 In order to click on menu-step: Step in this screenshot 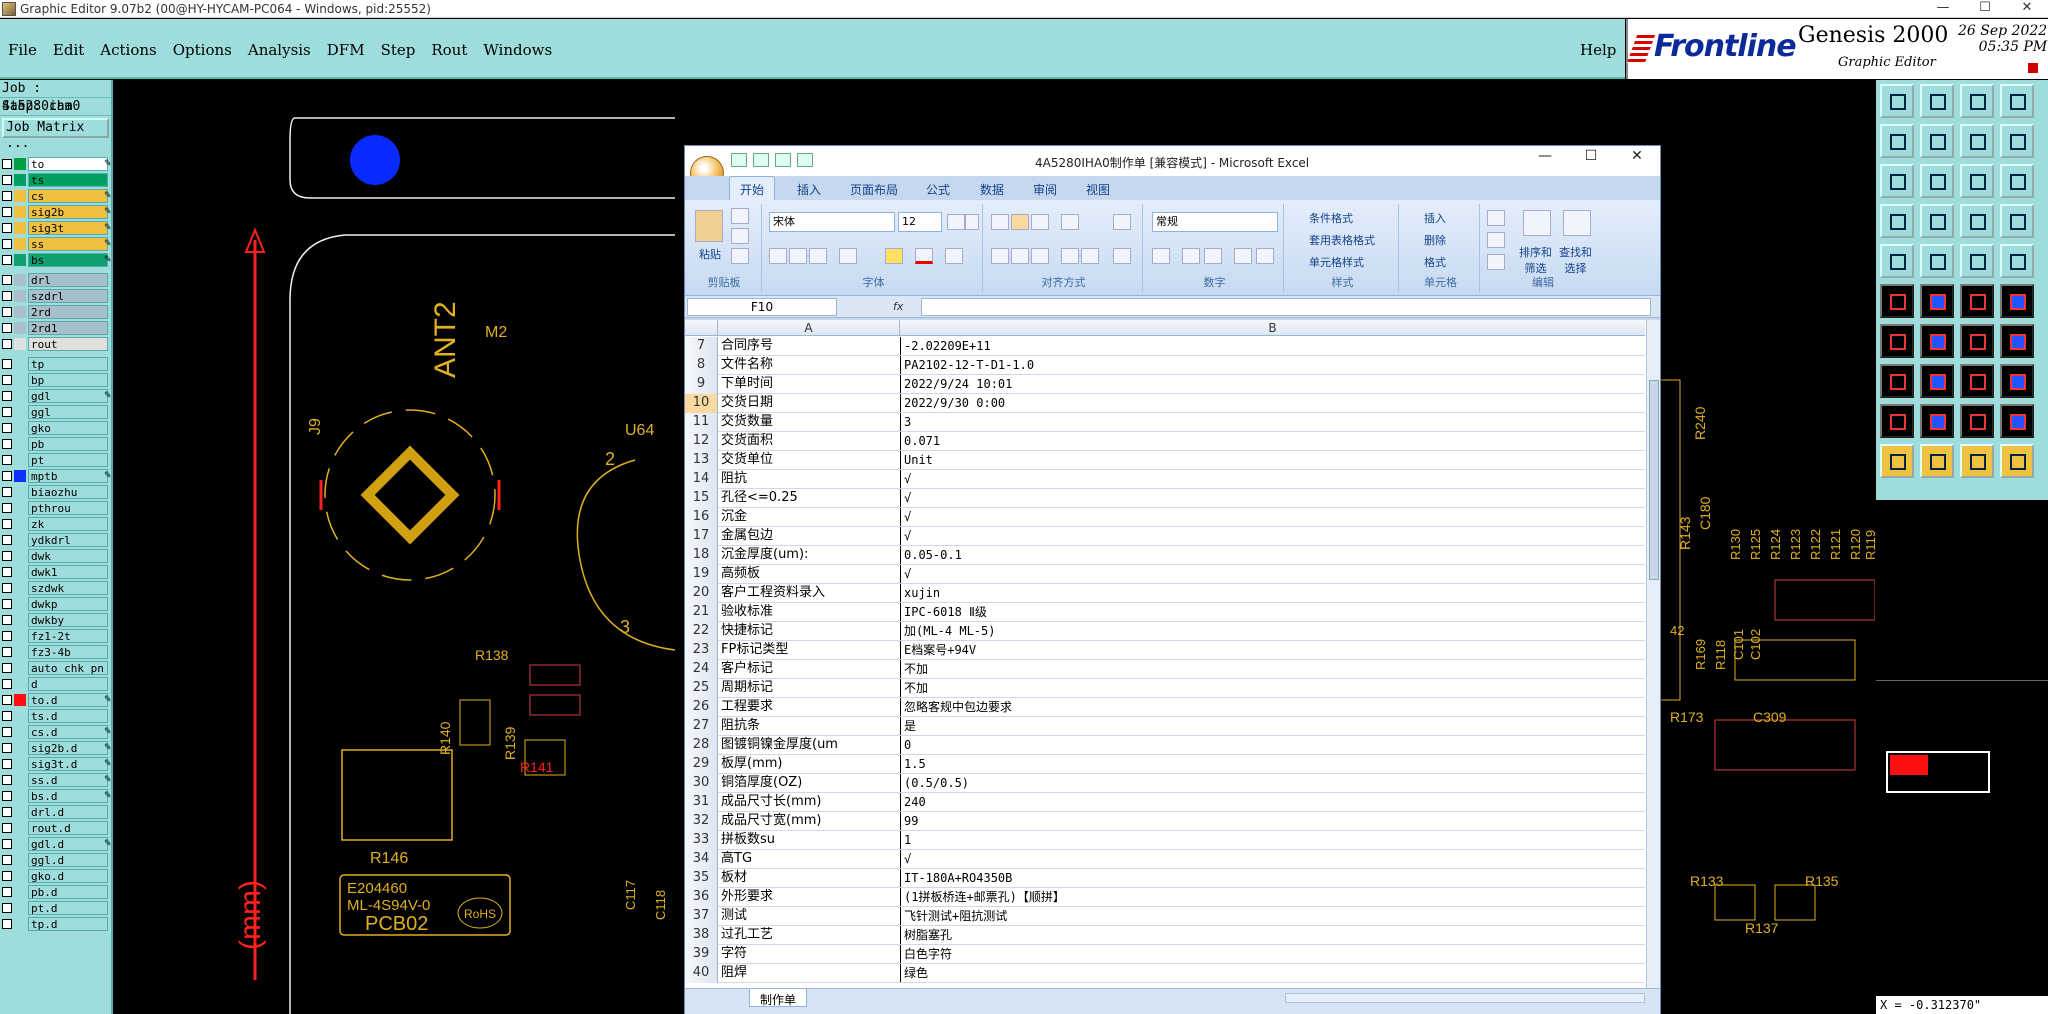, I will do `click(398, 50)`.